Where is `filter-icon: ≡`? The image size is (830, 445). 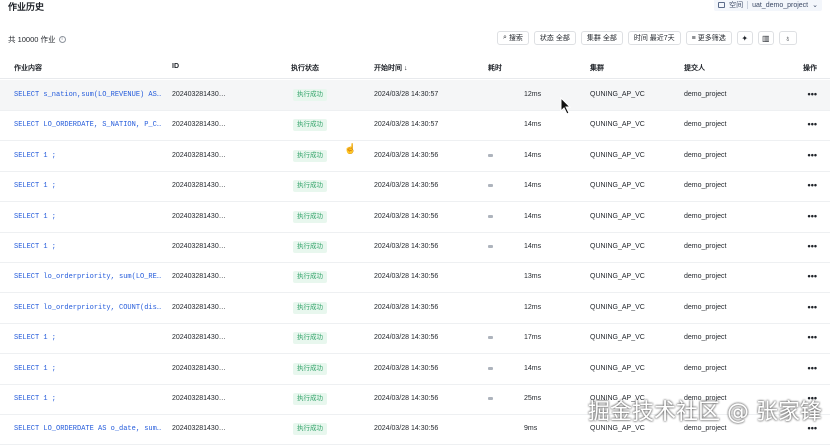
filter-icon: ≡ is located at coordinates (693, 38).